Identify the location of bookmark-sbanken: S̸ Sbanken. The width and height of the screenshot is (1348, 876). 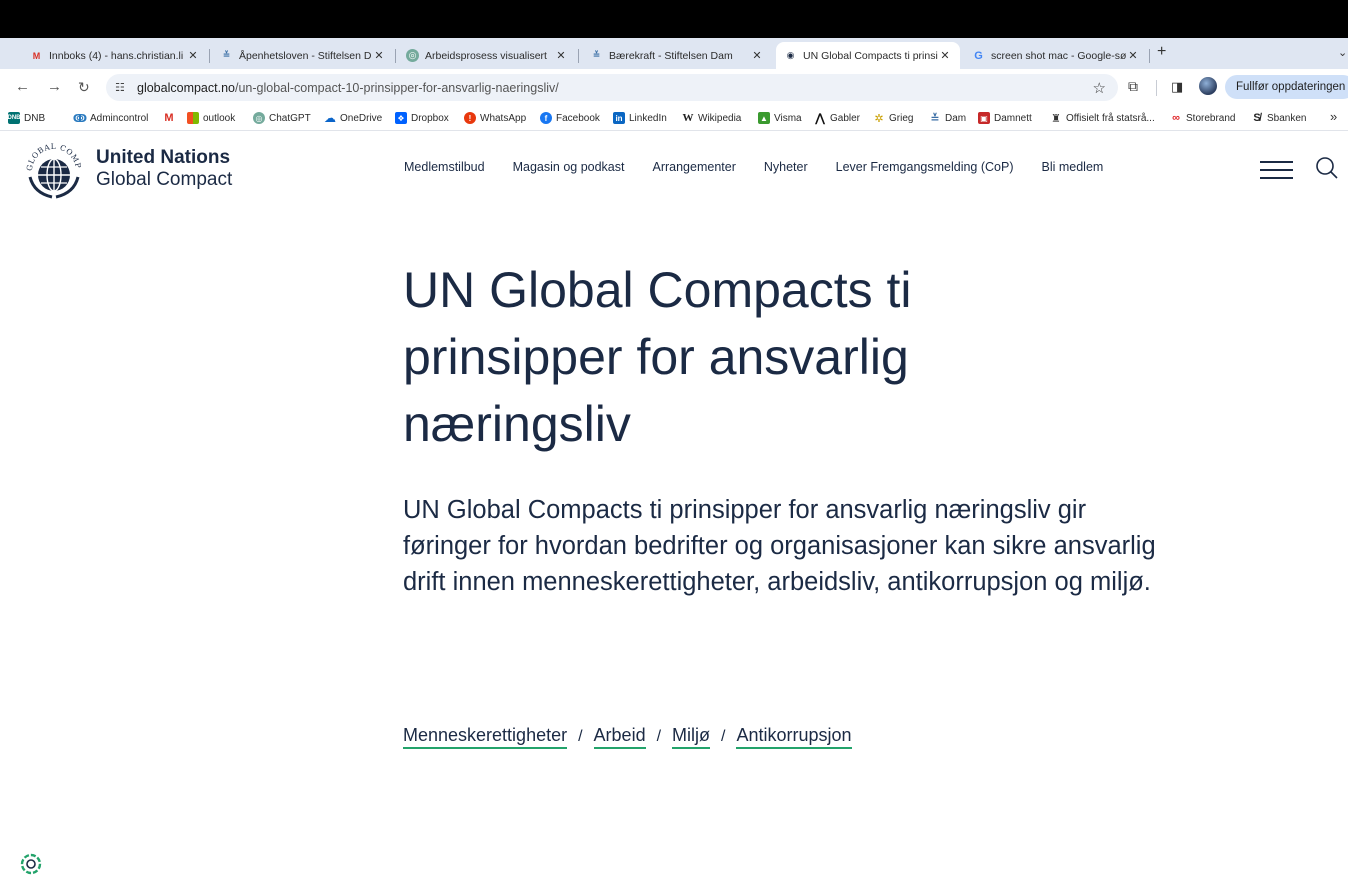
(1278, 118).